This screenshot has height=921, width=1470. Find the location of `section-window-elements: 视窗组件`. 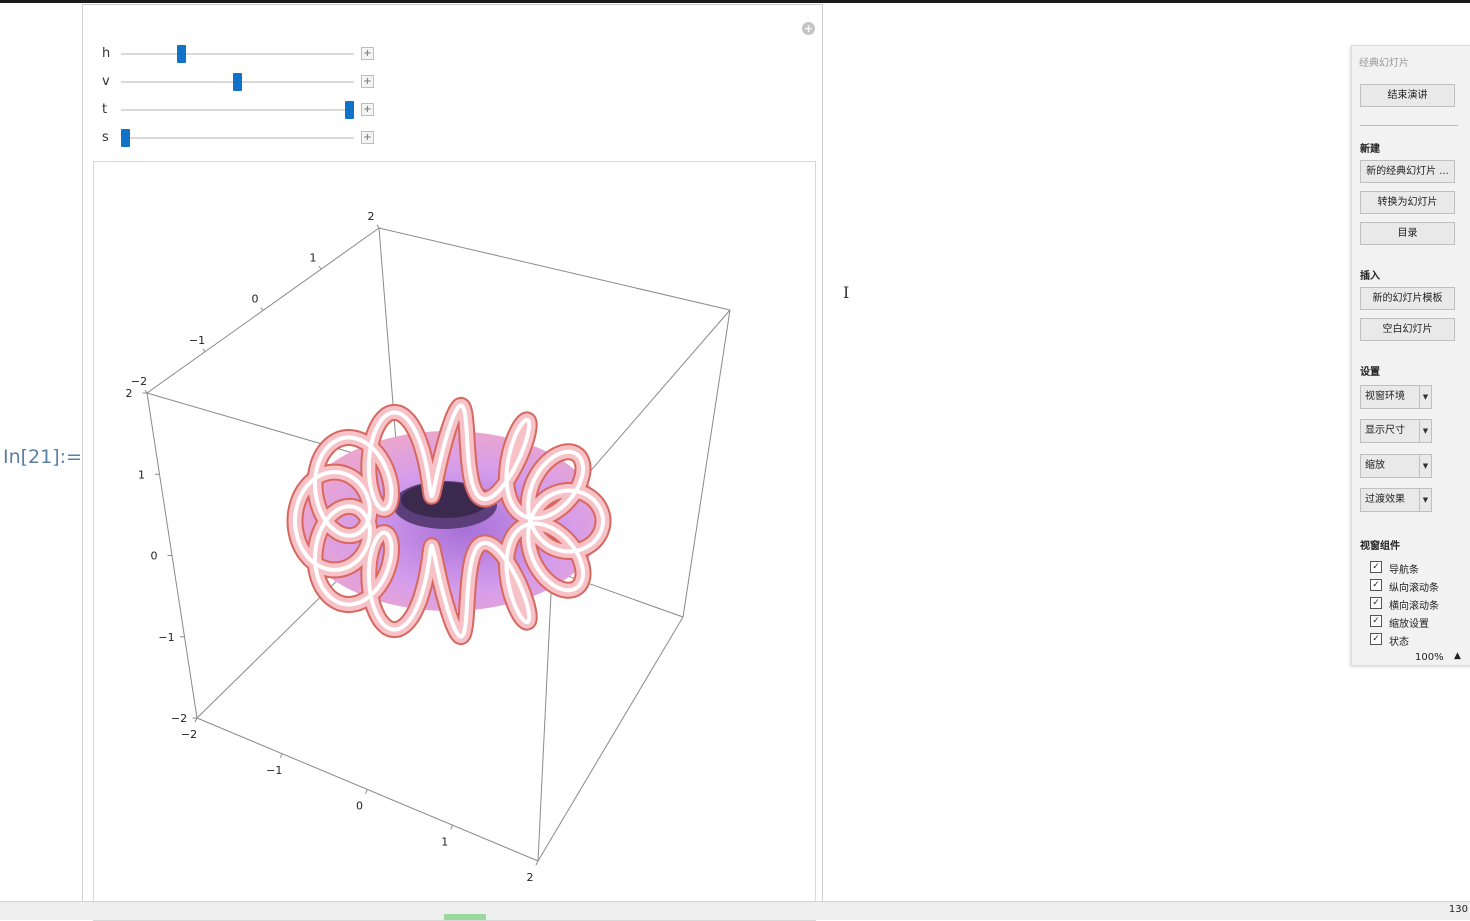

section-window-elements: 视窗组件 is located at coordinates (1380, 546).